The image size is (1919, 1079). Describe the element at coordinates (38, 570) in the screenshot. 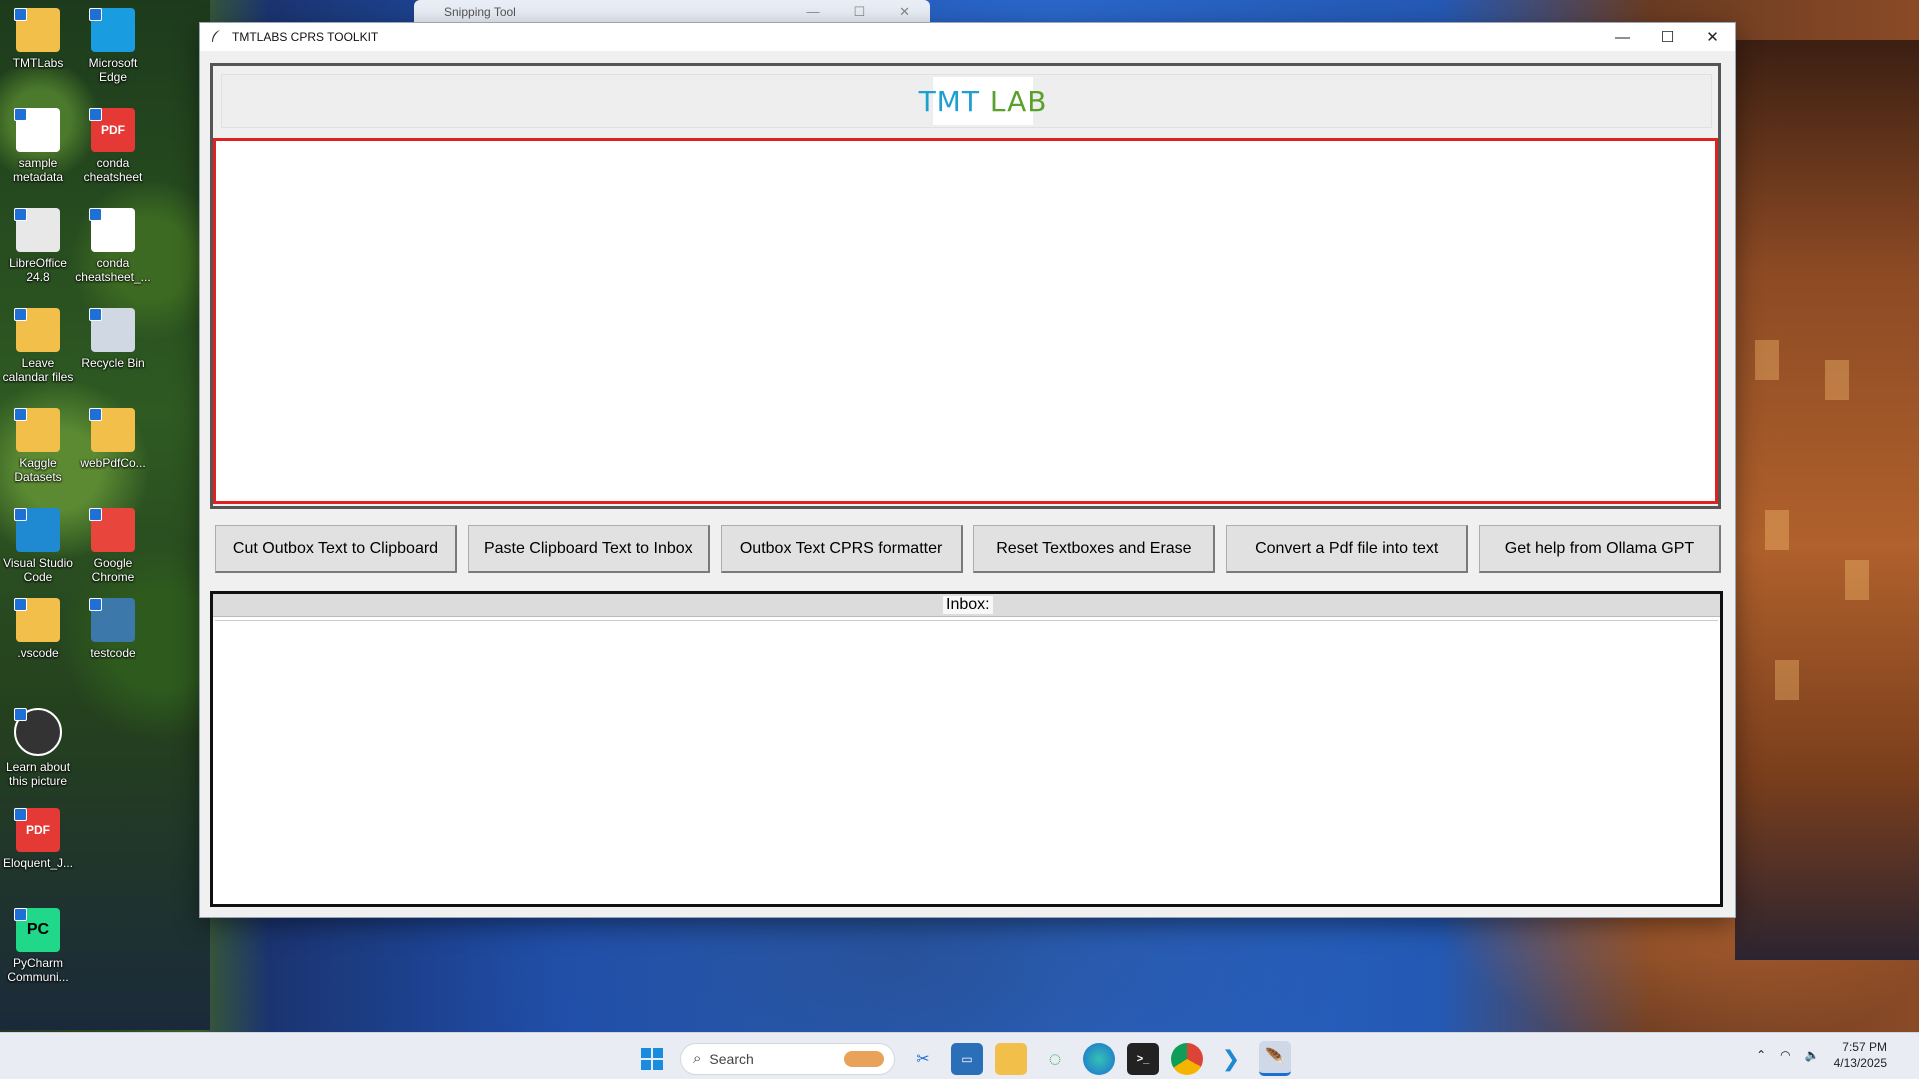

I see `desktop-icon-label: Visual Studio Code` at that location.